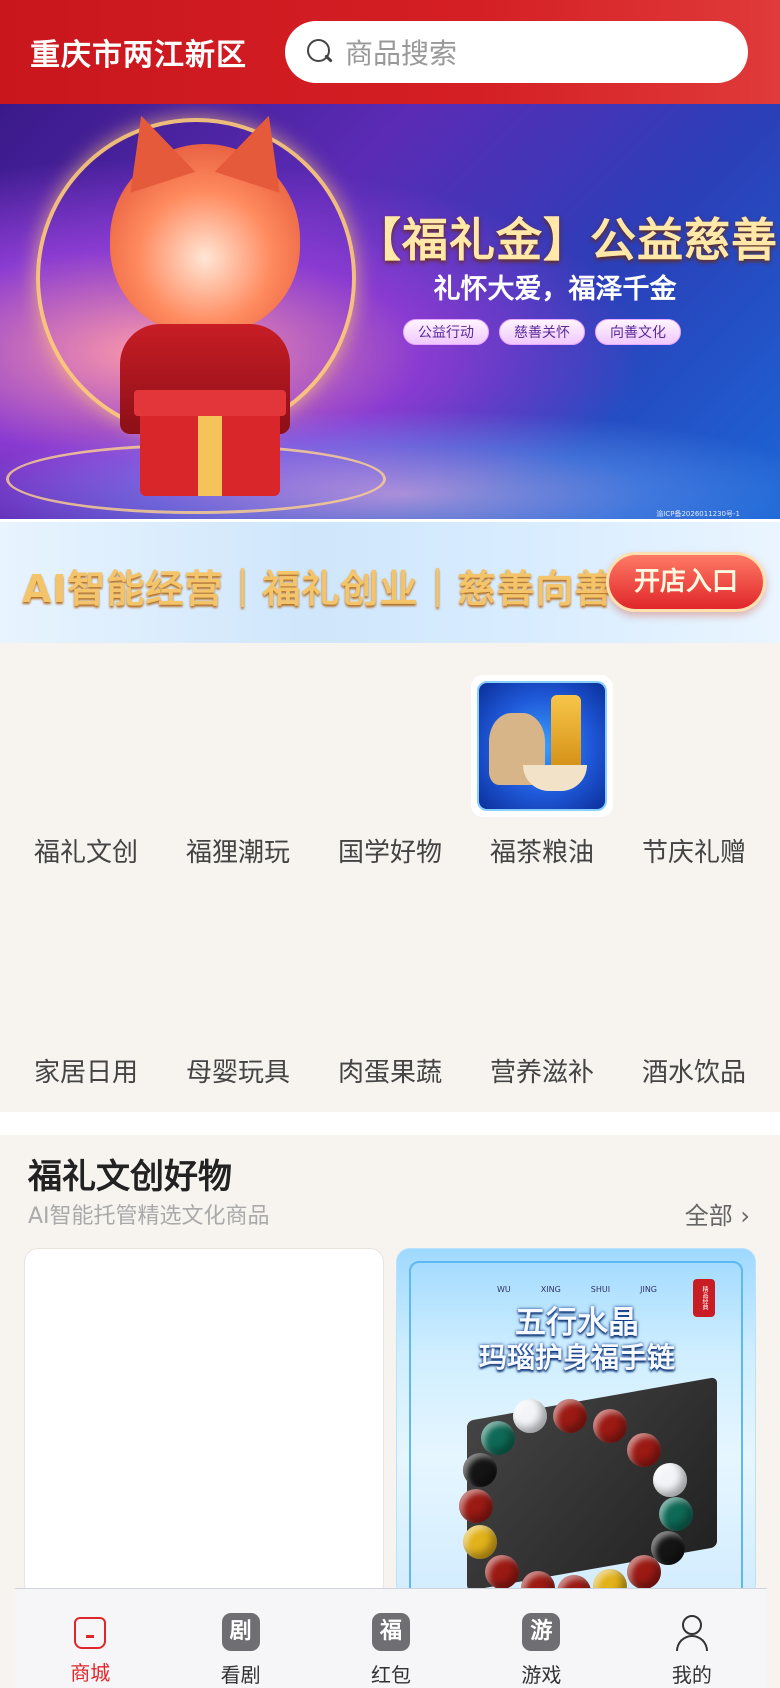 This screenshot has width=780, height=1688. I want to click on search-placeholder: 商品搜索, so click(401, 53).